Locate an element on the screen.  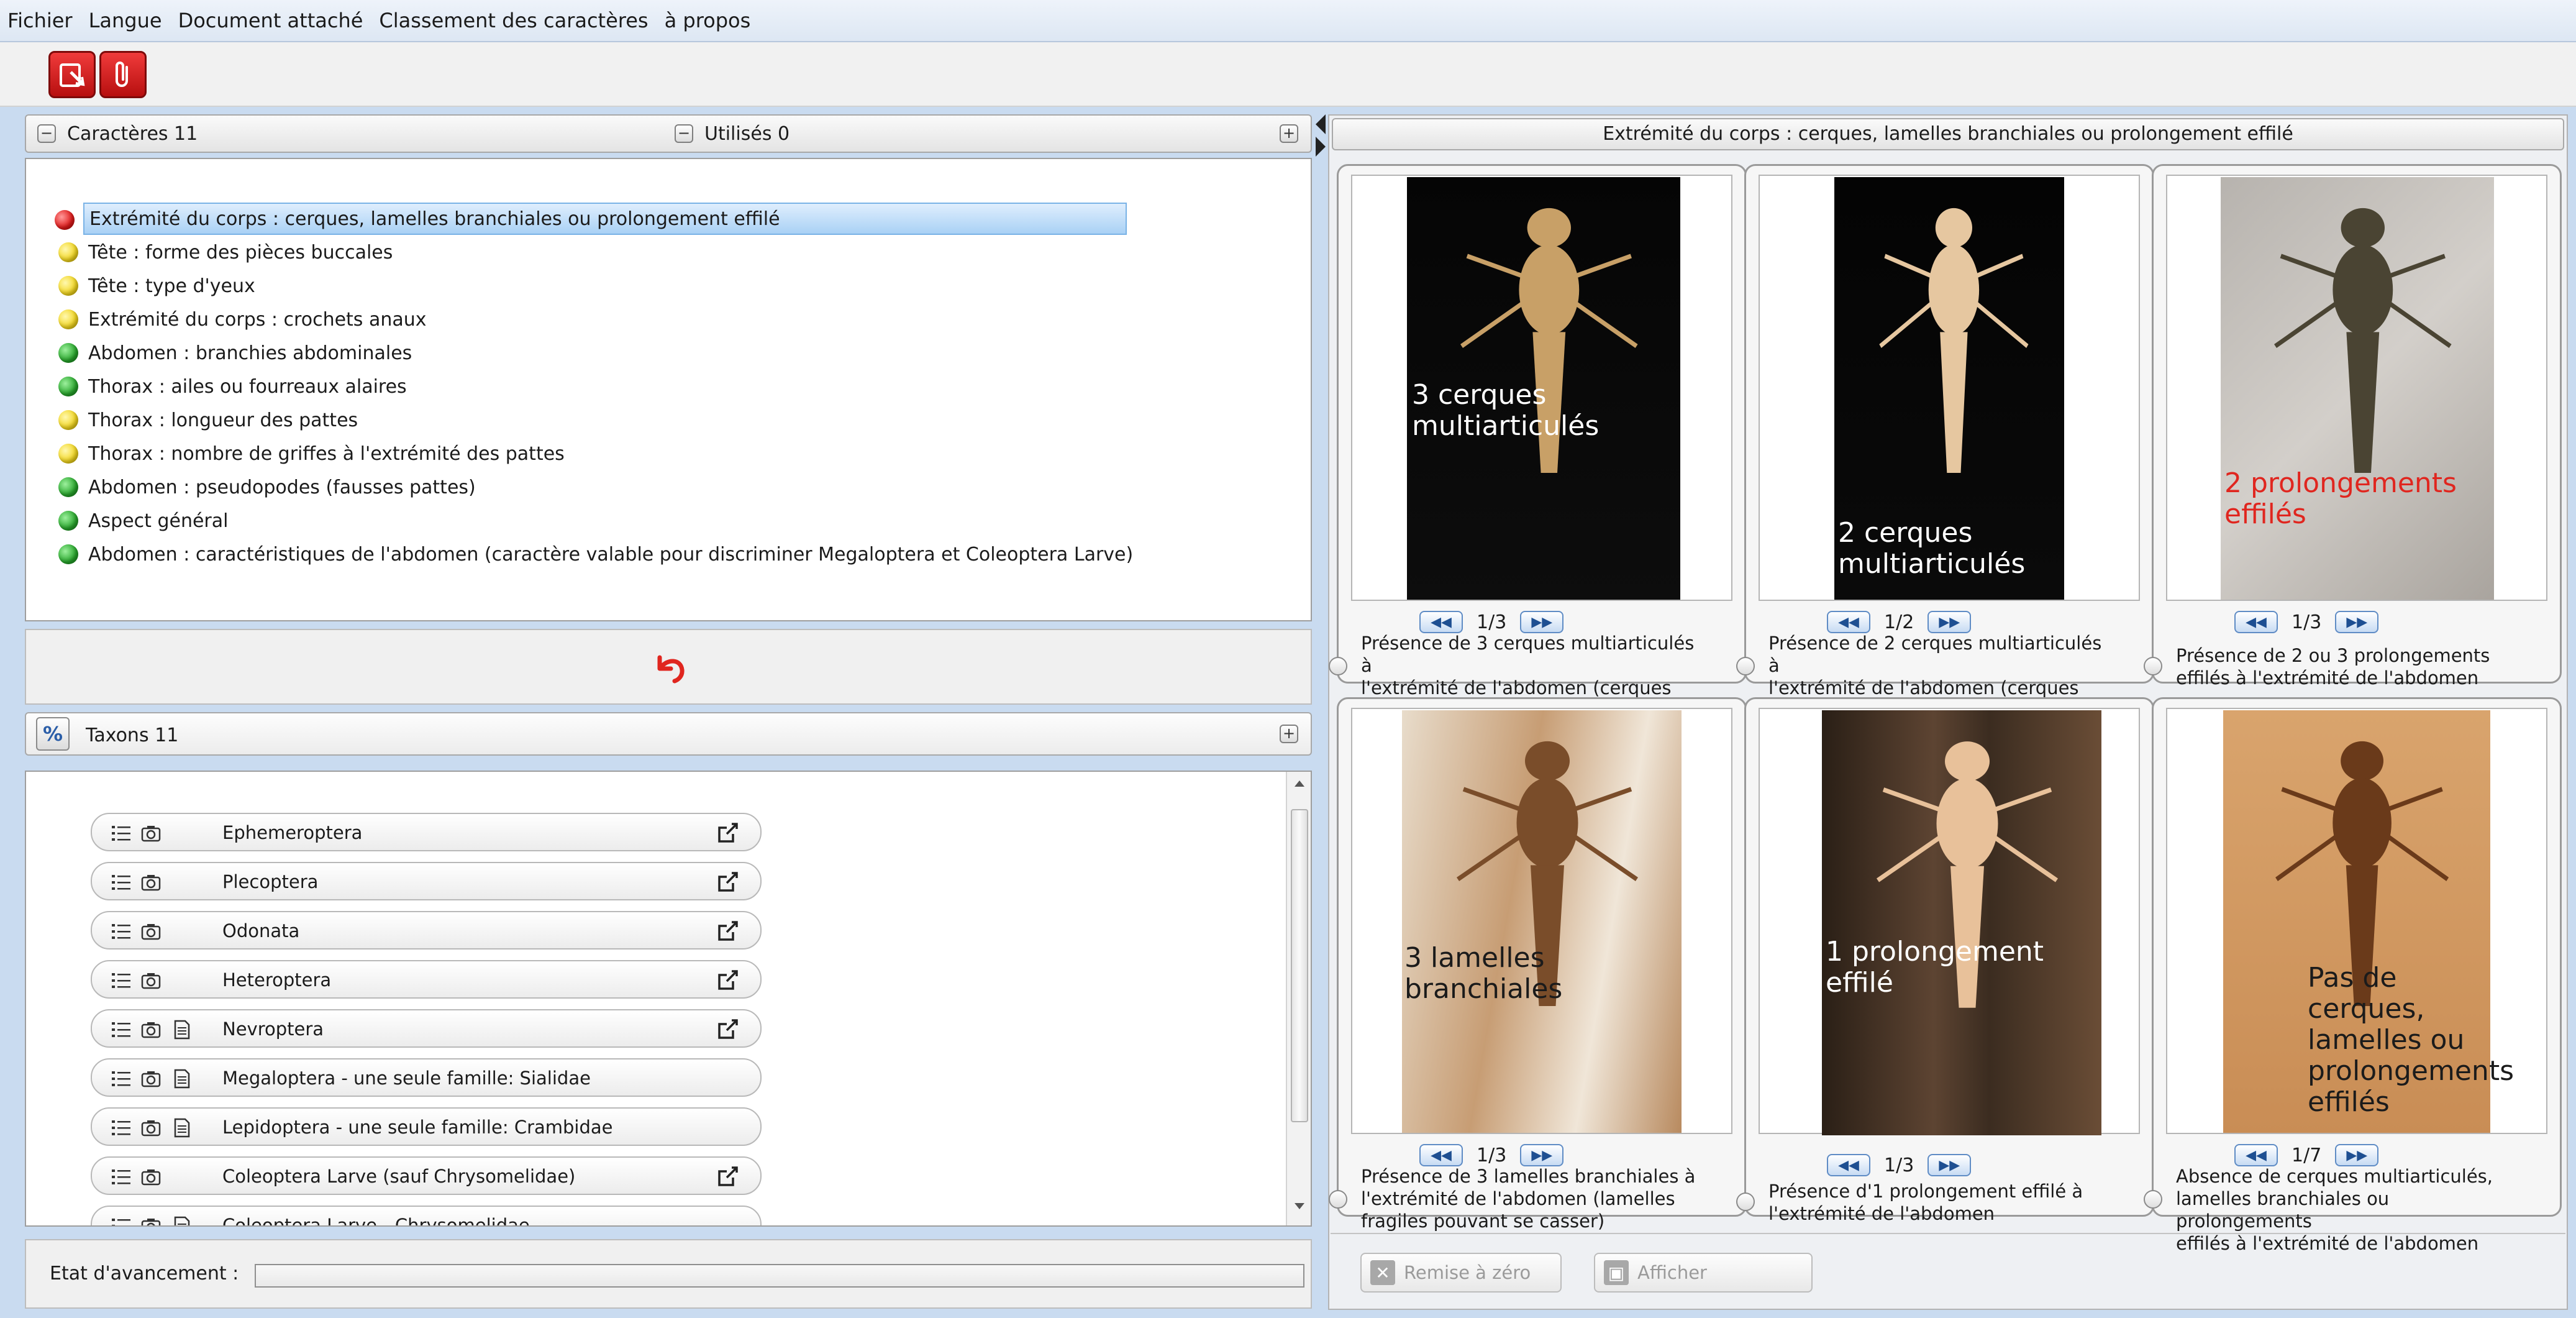
state-image-frame: 1 prolongement effilé is located at coordinates (1949, 921).